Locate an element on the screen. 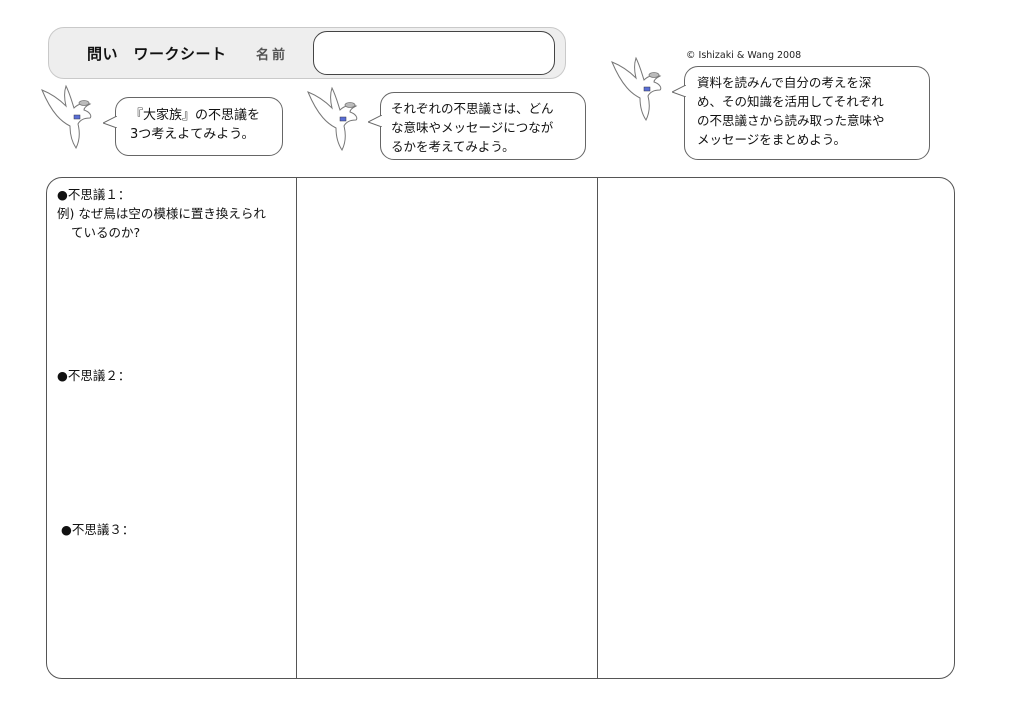 This screenshot has width=1024, height=723. worksheet-title: 問い ワークシート is located at coordinates (157, 54).